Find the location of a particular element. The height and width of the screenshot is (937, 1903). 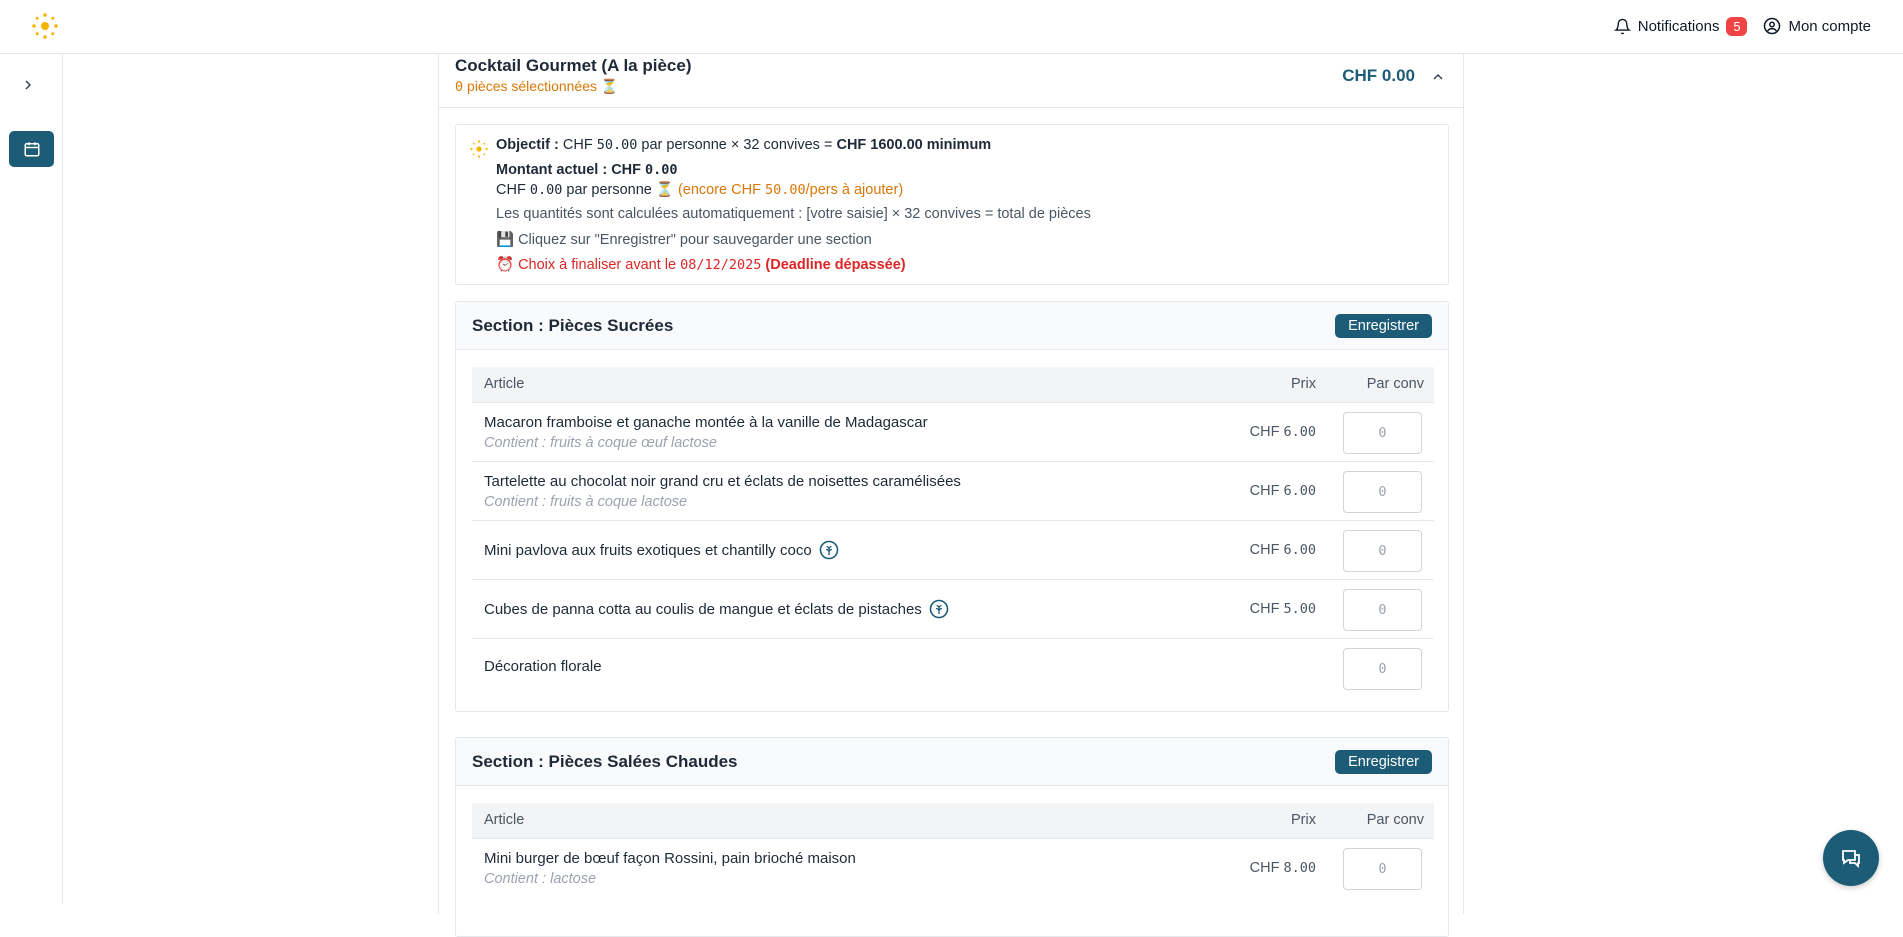

remaining-text: (encore CHF 50.00/pers à ajouter) is located at coordinates (790, 190).